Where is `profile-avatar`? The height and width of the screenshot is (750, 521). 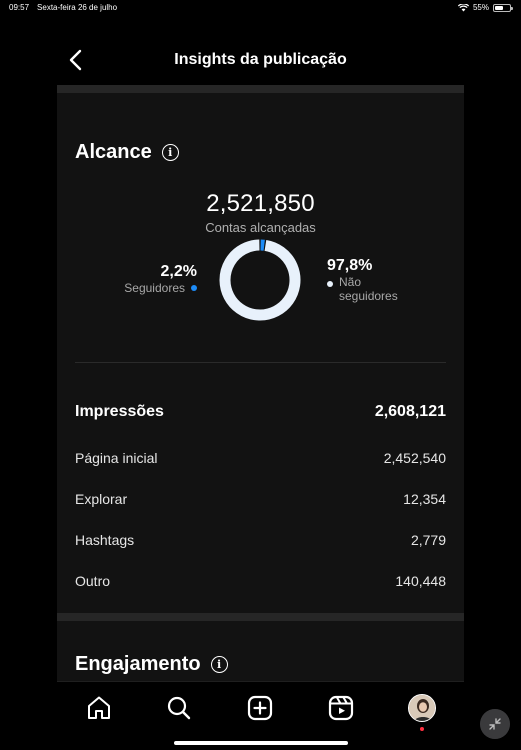
profile-avatar is located at coordinates (422, 708).